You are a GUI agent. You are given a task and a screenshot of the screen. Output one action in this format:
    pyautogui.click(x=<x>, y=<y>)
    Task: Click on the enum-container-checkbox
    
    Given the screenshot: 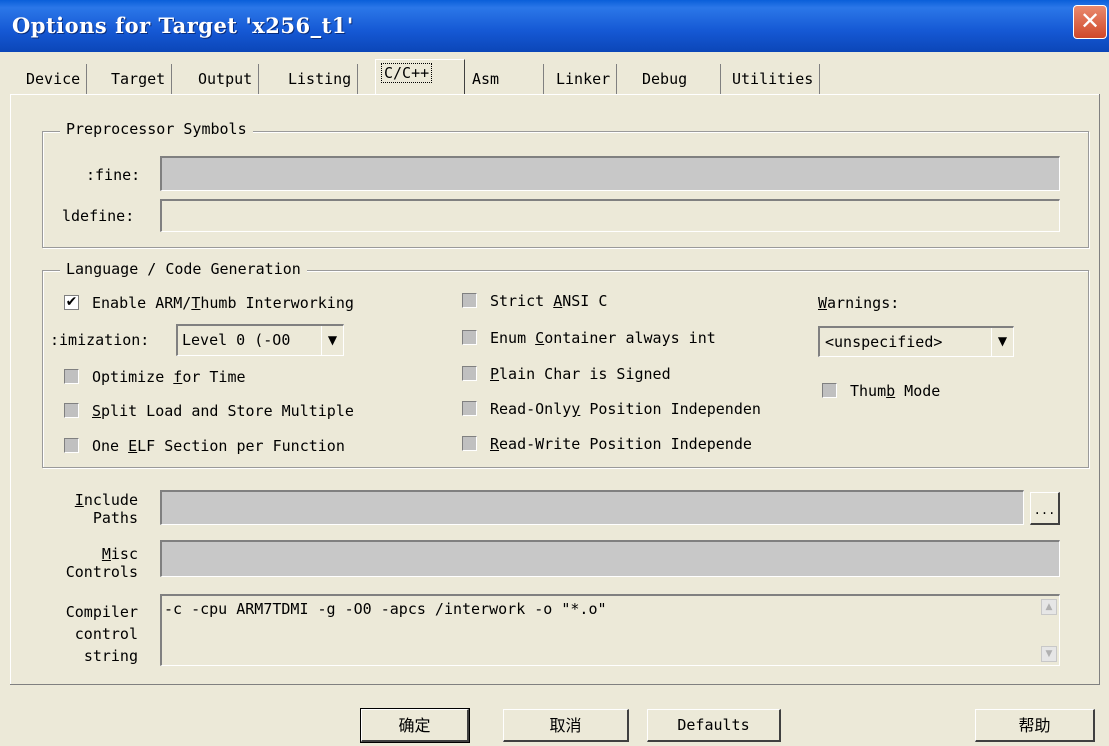 What is the action you would take?
    pyautogui.click(x=469, y=337)
    